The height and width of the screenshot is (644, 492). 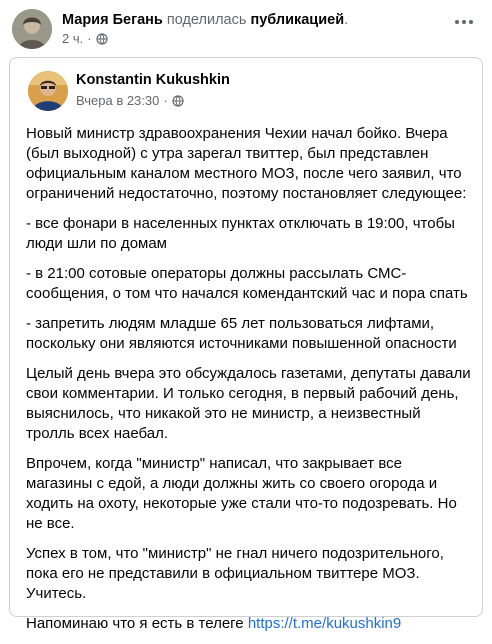 I want to click on shared-author-avatar, so click(x=48, y=91).